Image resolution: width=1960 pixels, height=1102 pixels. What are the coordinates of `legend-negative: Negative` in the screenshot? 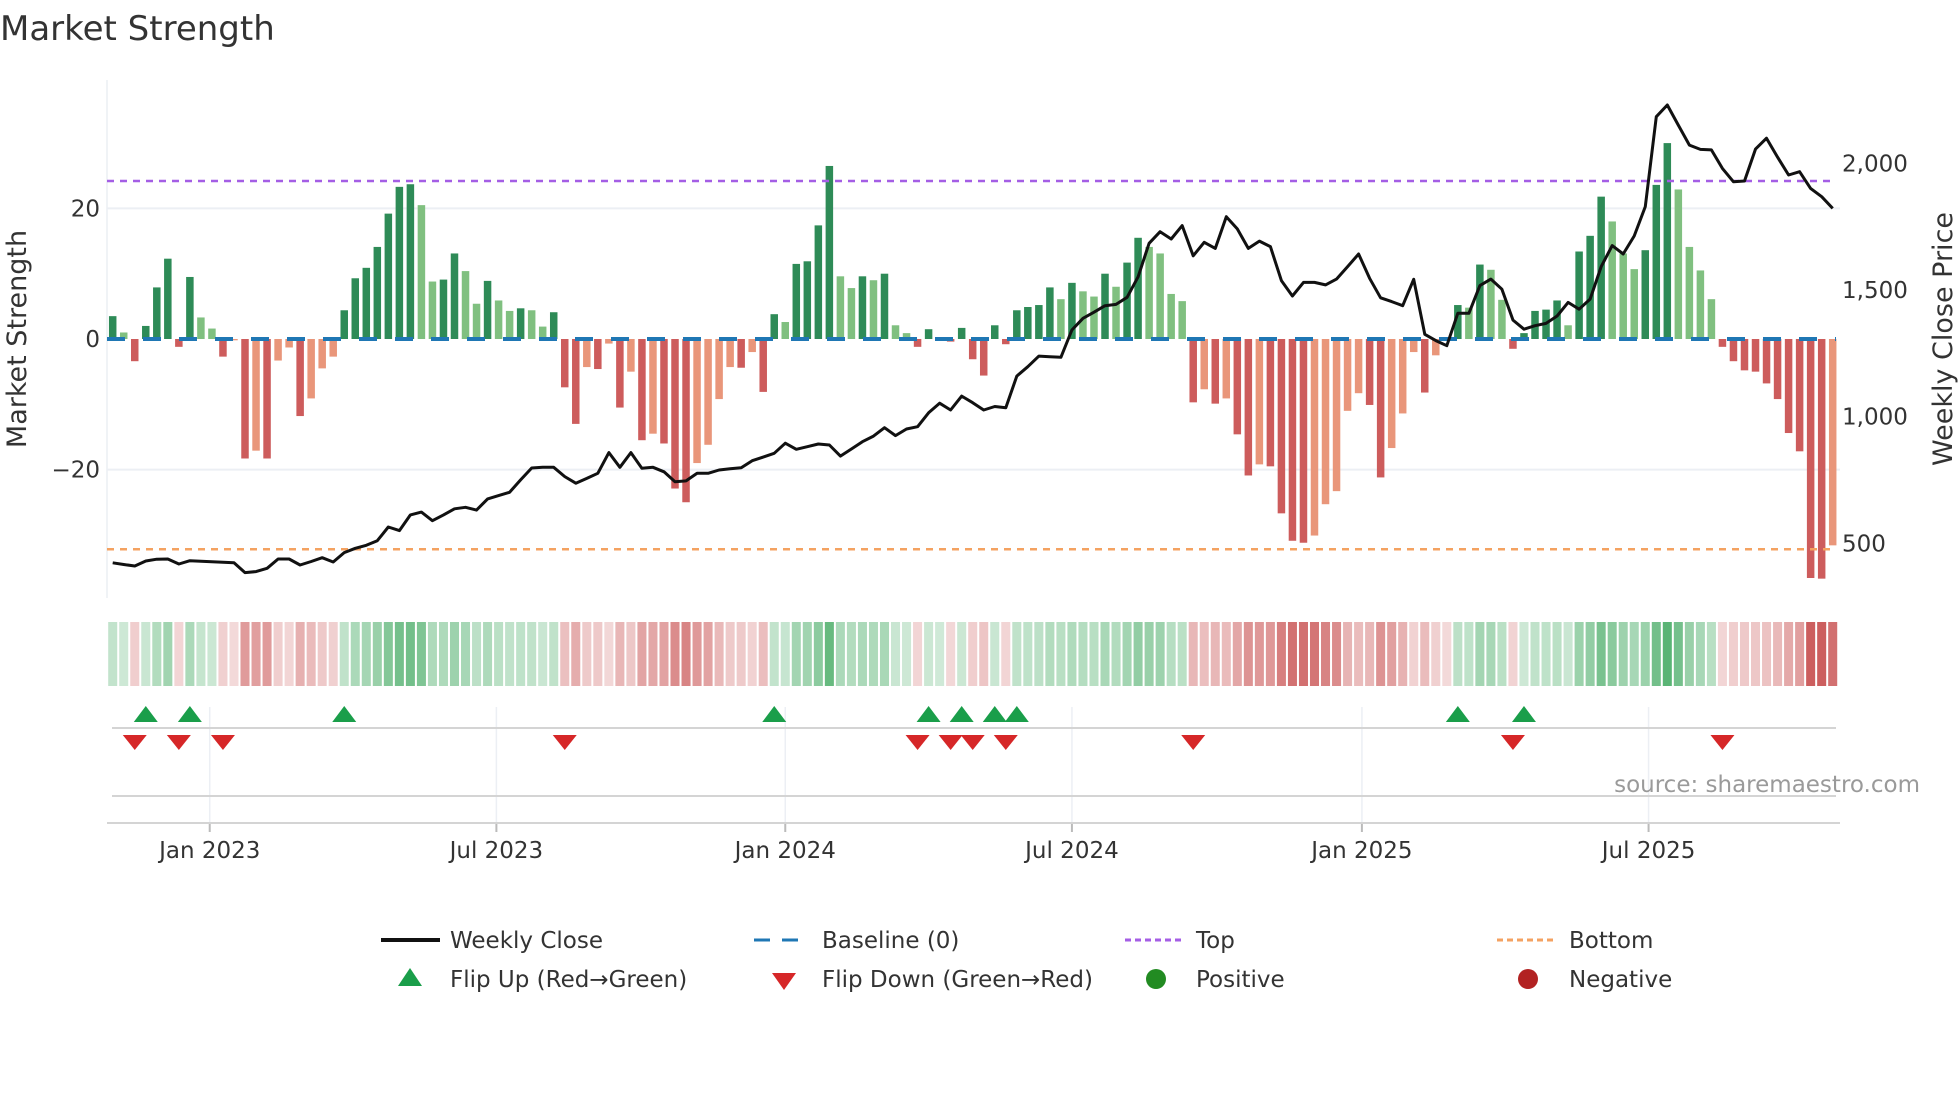 It's located at (1620, 980).